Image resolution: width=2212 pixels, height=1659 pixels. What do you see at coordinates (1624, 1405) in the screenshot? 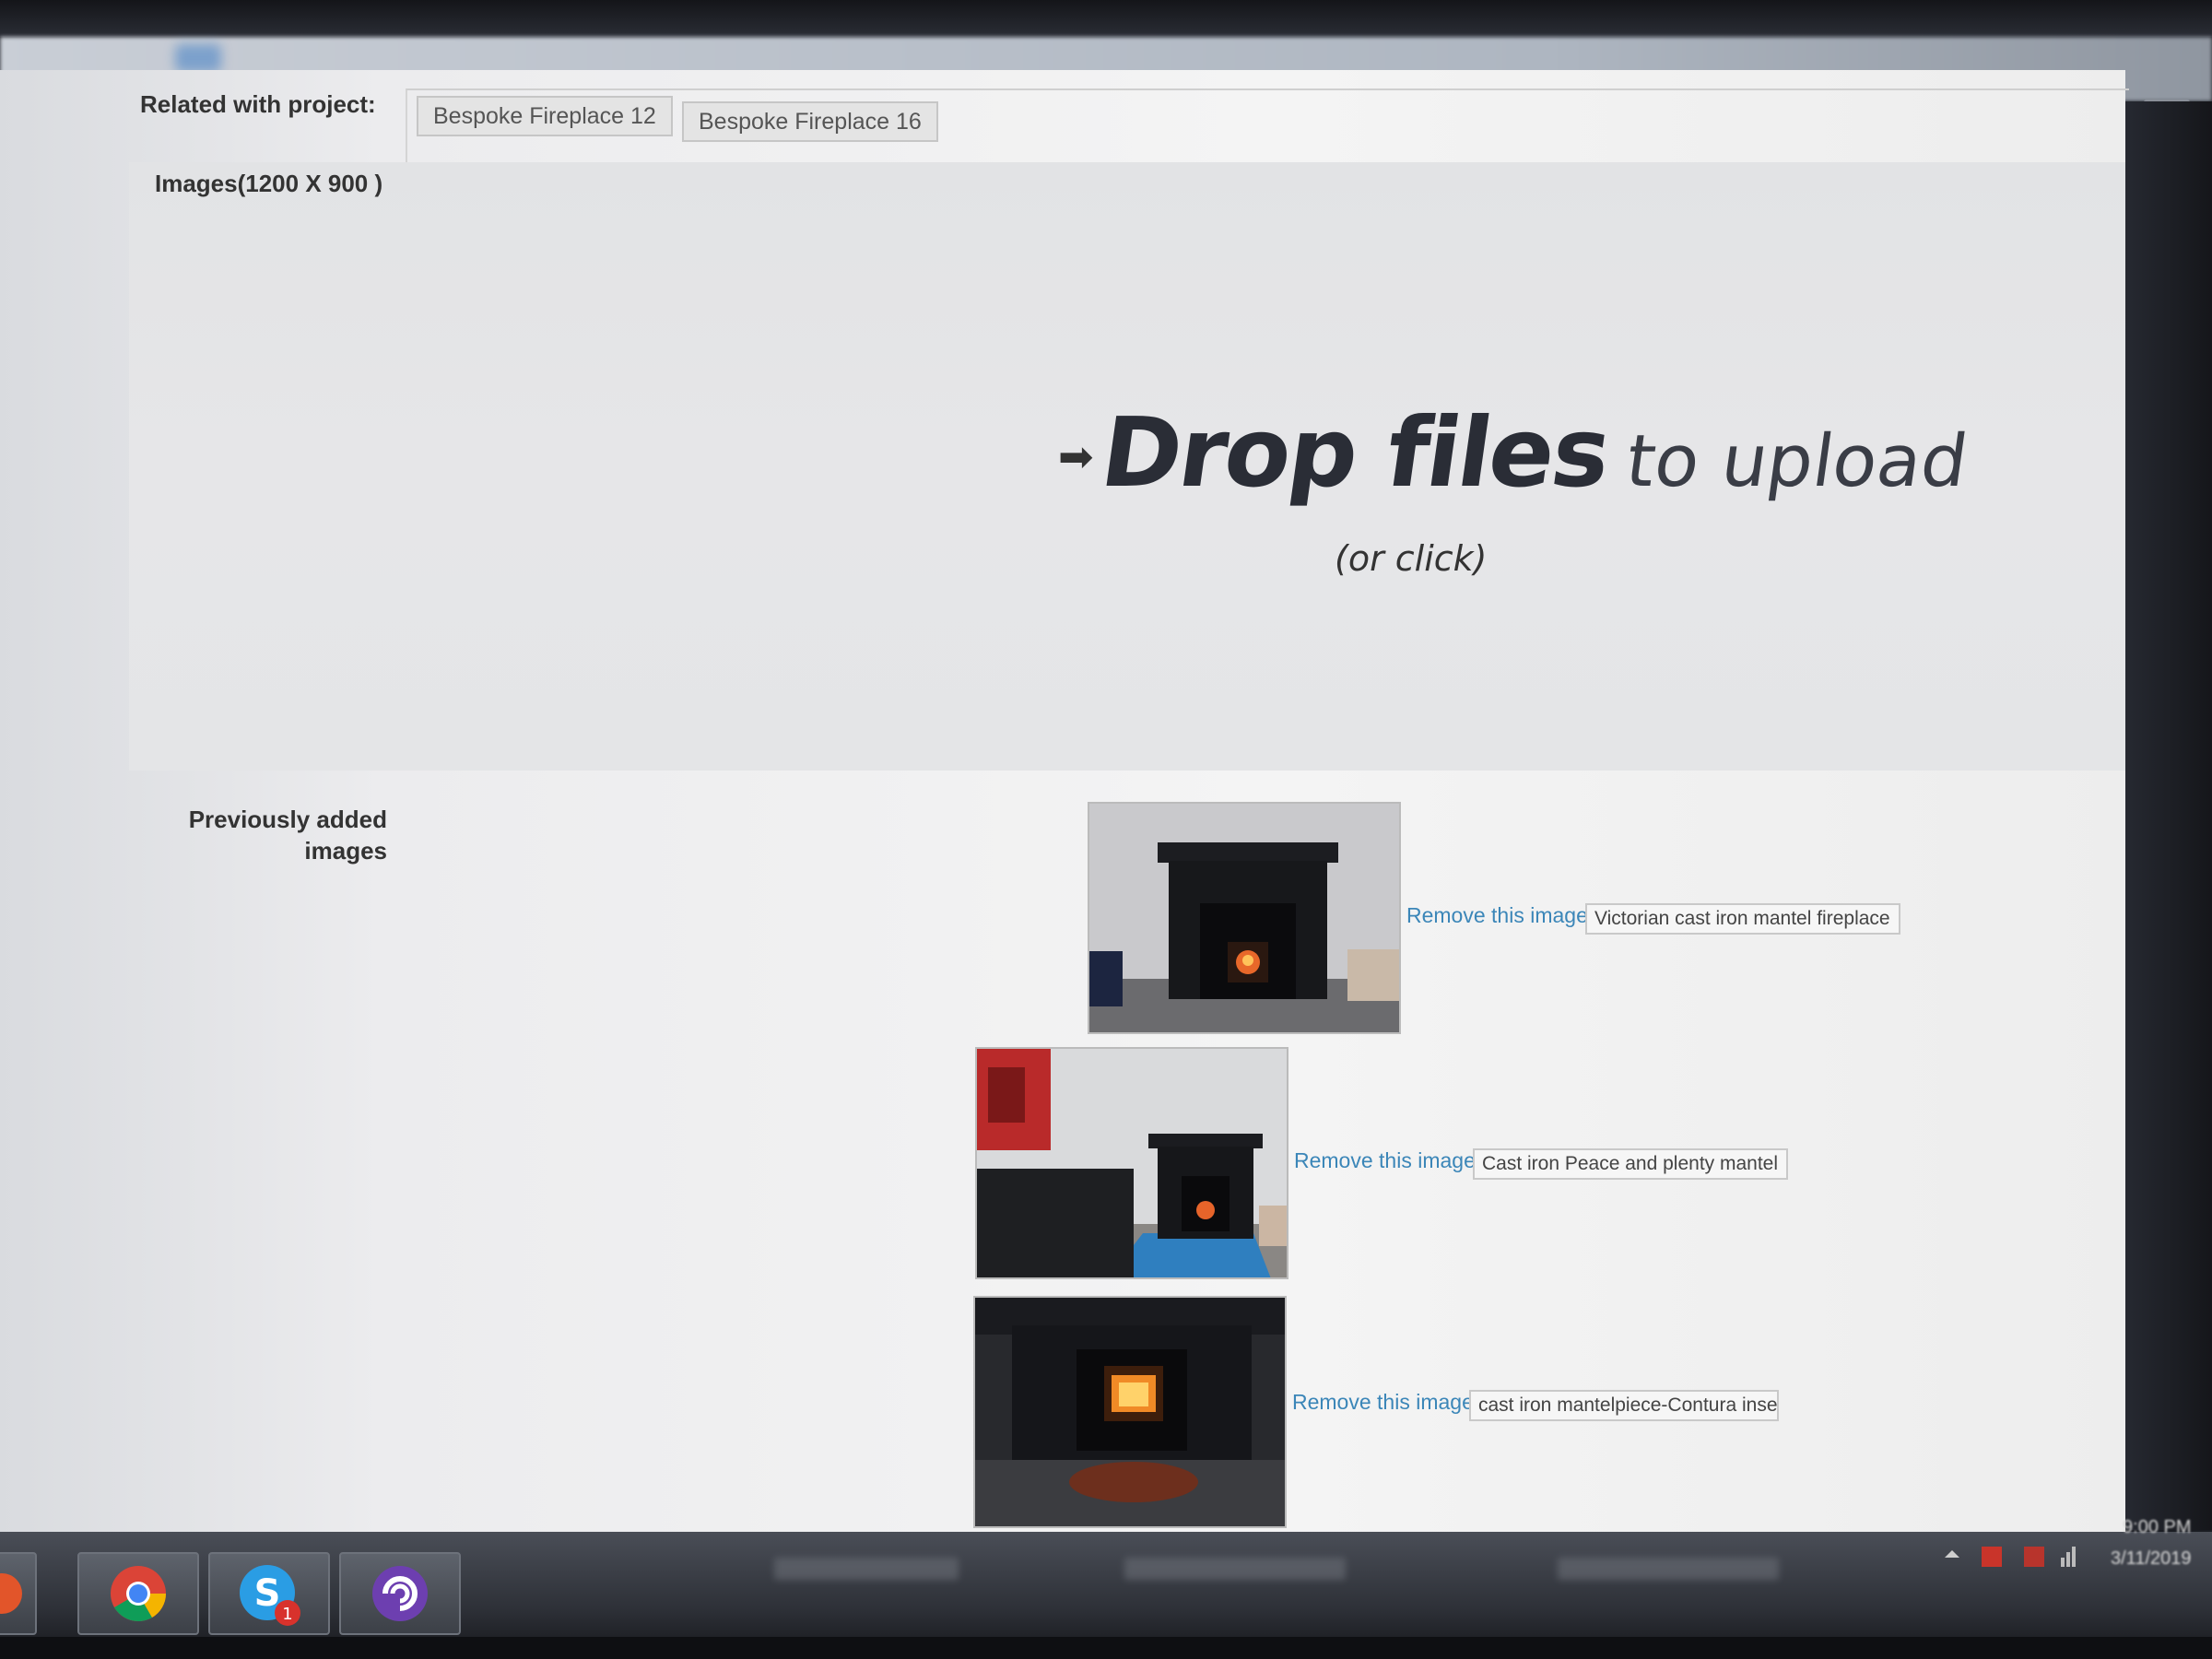
I see `image-caption-input: cast iron mantelpiece-Contura inse` at bounding box center [1624, 1405].